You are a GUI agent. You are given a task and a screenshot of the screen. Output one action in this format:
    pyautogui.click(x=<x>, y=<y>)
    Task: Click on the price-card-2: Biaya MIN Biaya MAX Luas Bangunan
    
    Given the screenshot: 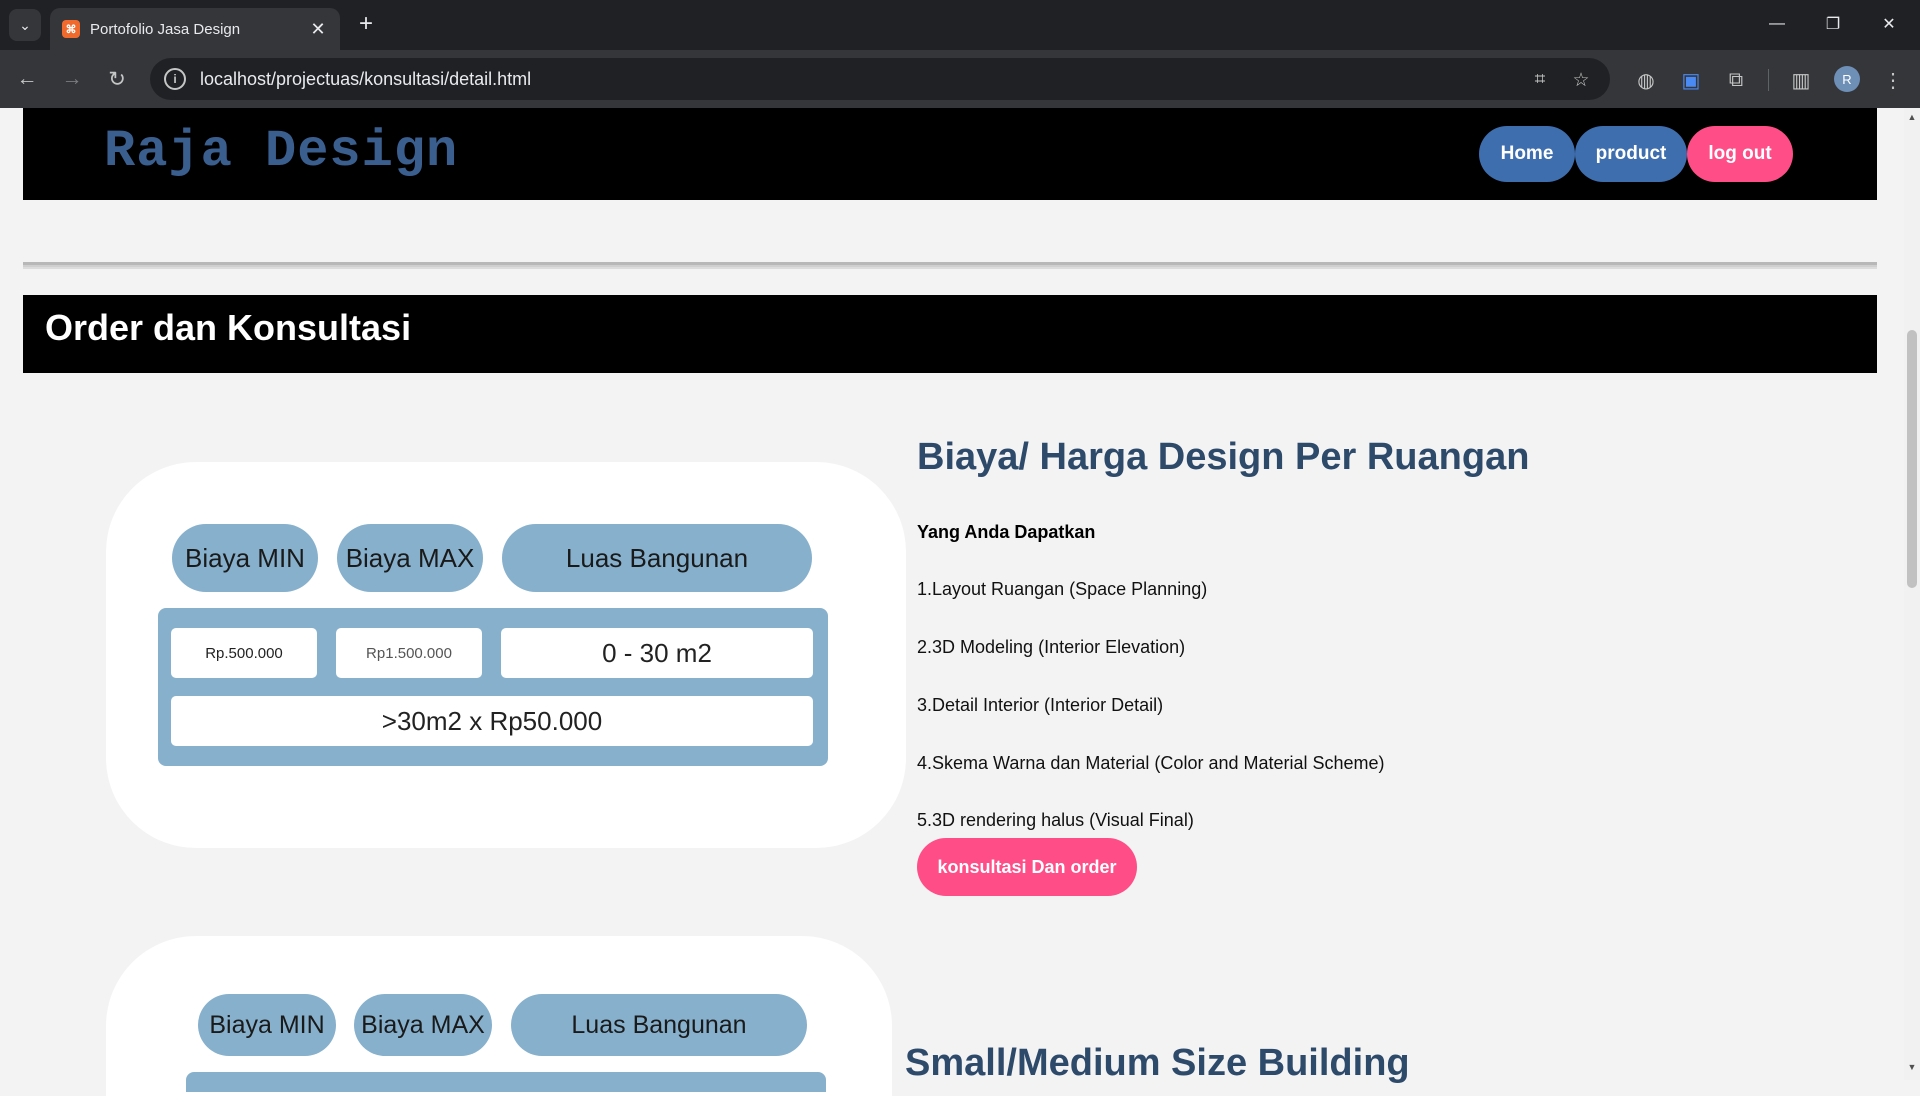 What is the action you would take?
    pyautogui.click(x=499, y=1016)
    